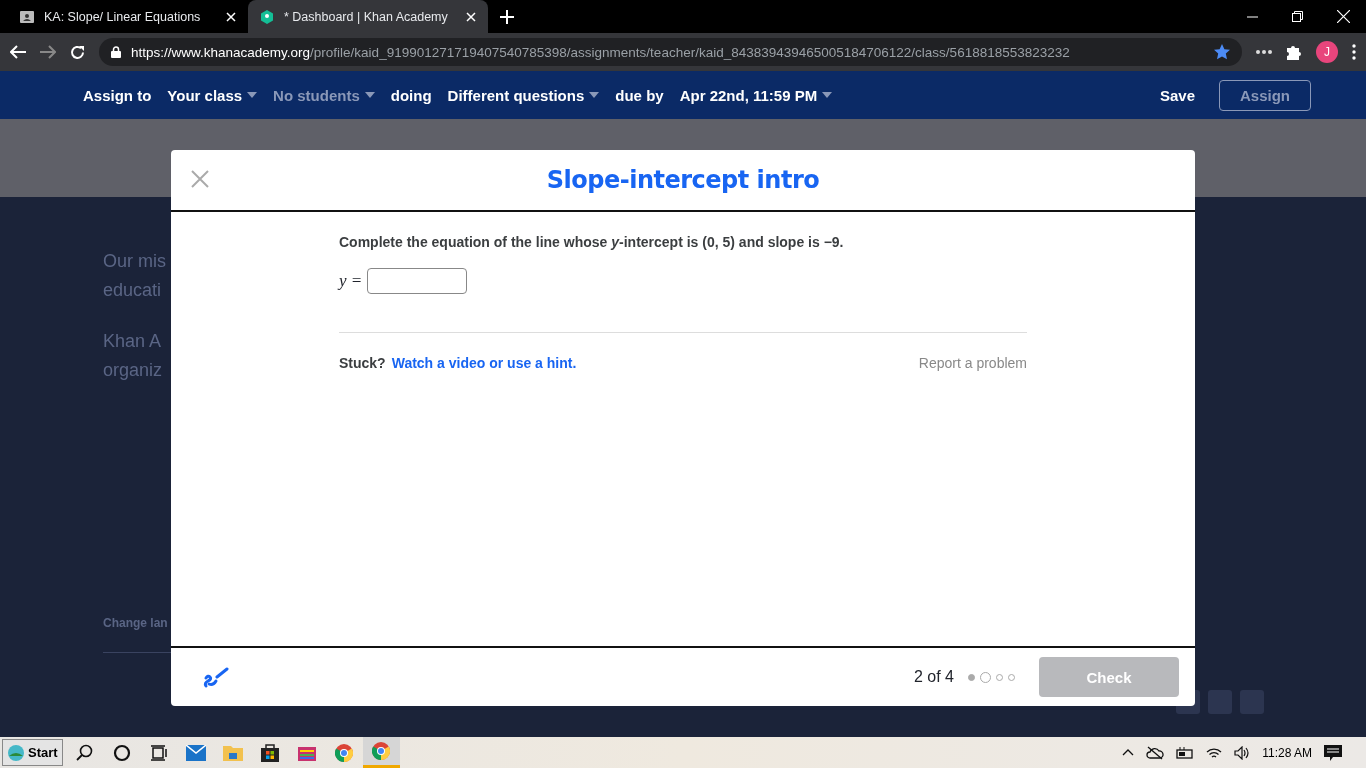 The width and height of the screenshot is (1366, 768). I want to click on equation-label: y =, so click(351, 281).